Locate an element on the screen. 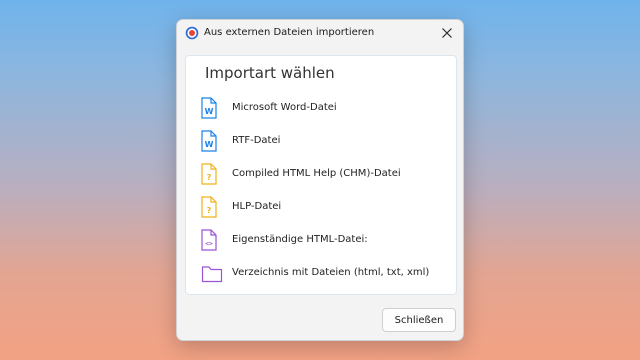 The image size is (640, 360). import-option-chm: ? Compiled HTML Help (CHM)-Datei is located at coordinates (326, 178).